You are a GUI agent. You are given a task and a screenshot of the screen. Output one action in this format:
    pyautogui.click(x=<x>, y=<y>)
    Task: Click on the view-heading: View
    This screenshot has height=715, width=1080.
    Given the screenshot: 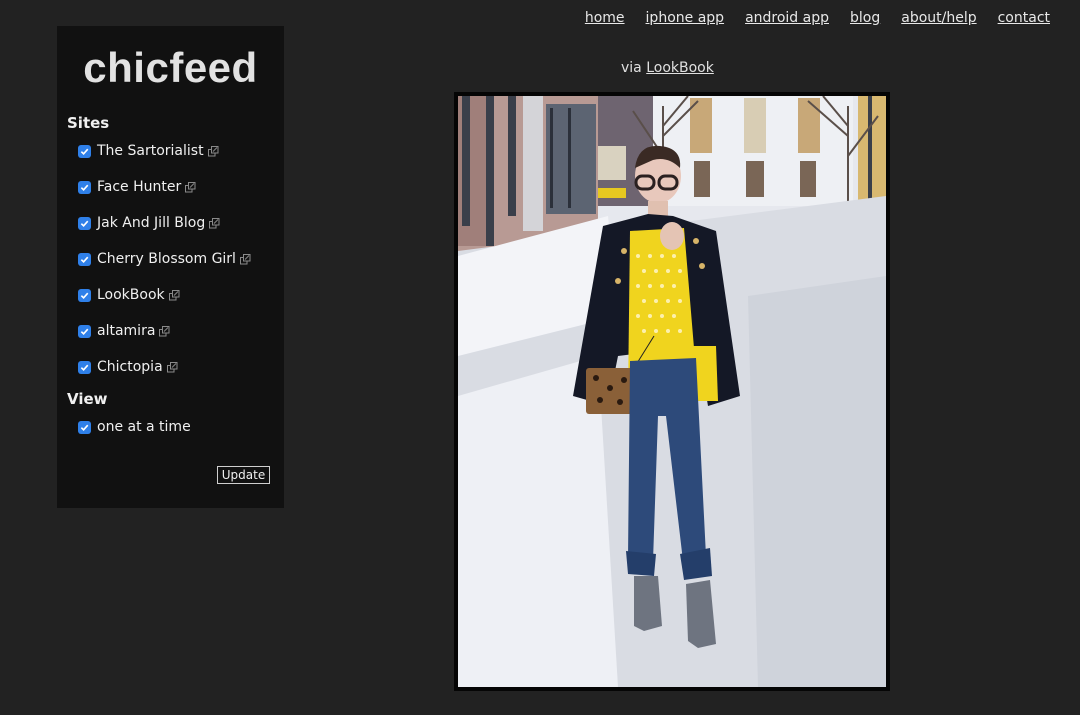 What is the action you would take?
    pyautogui.click(x=87, y=399)
    